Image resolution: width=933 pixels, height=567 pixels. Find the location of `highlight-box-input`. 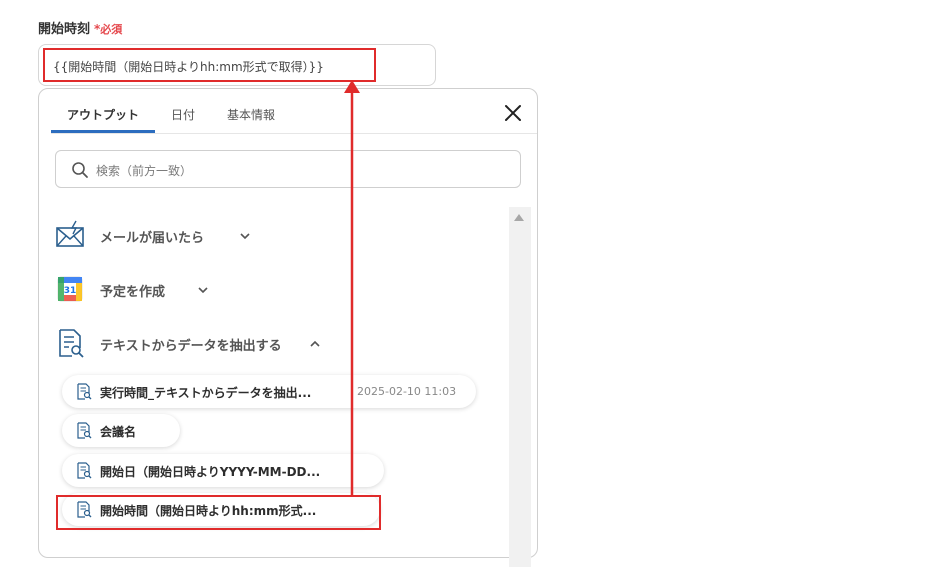

highlight-box-input is located at coordinates (209, 65).